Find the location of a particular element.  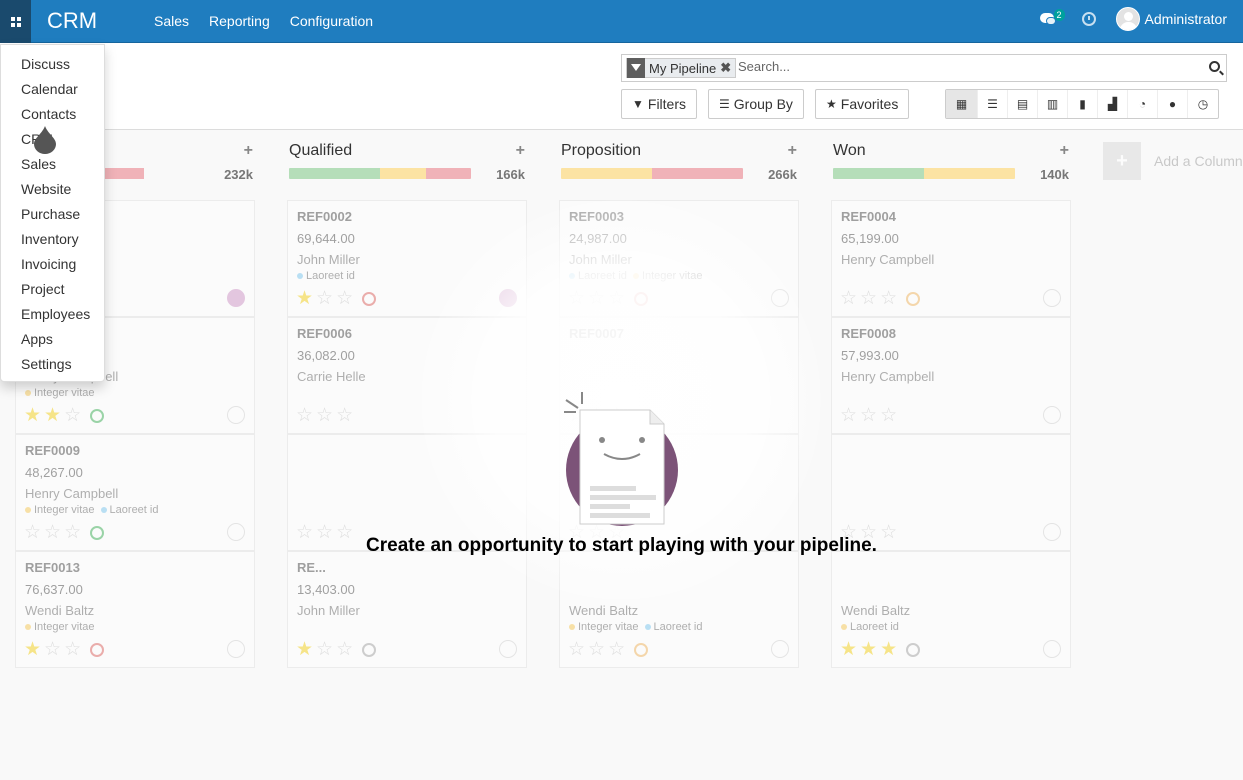

column-title: Proposition is located at coordinates (601, 151).